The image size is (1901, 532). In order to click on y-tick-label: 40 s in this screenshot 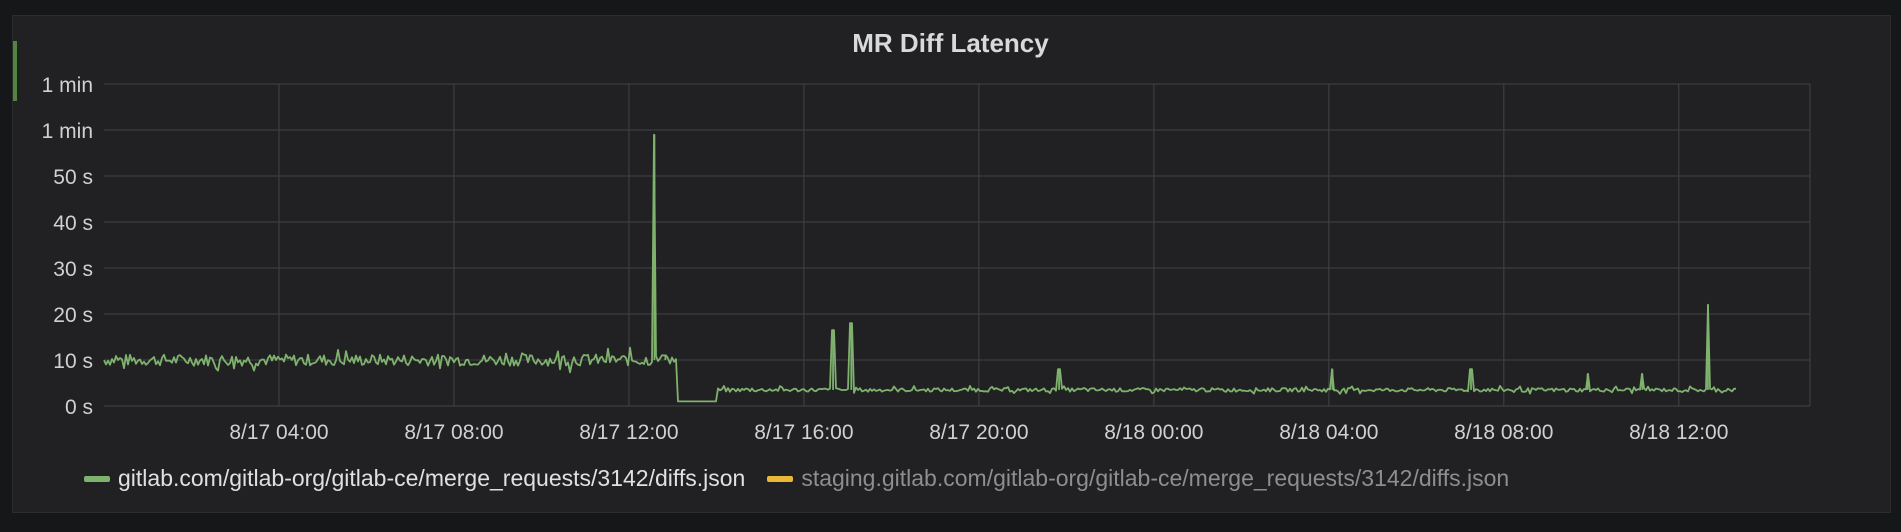, I will do `click(73, 223)`.